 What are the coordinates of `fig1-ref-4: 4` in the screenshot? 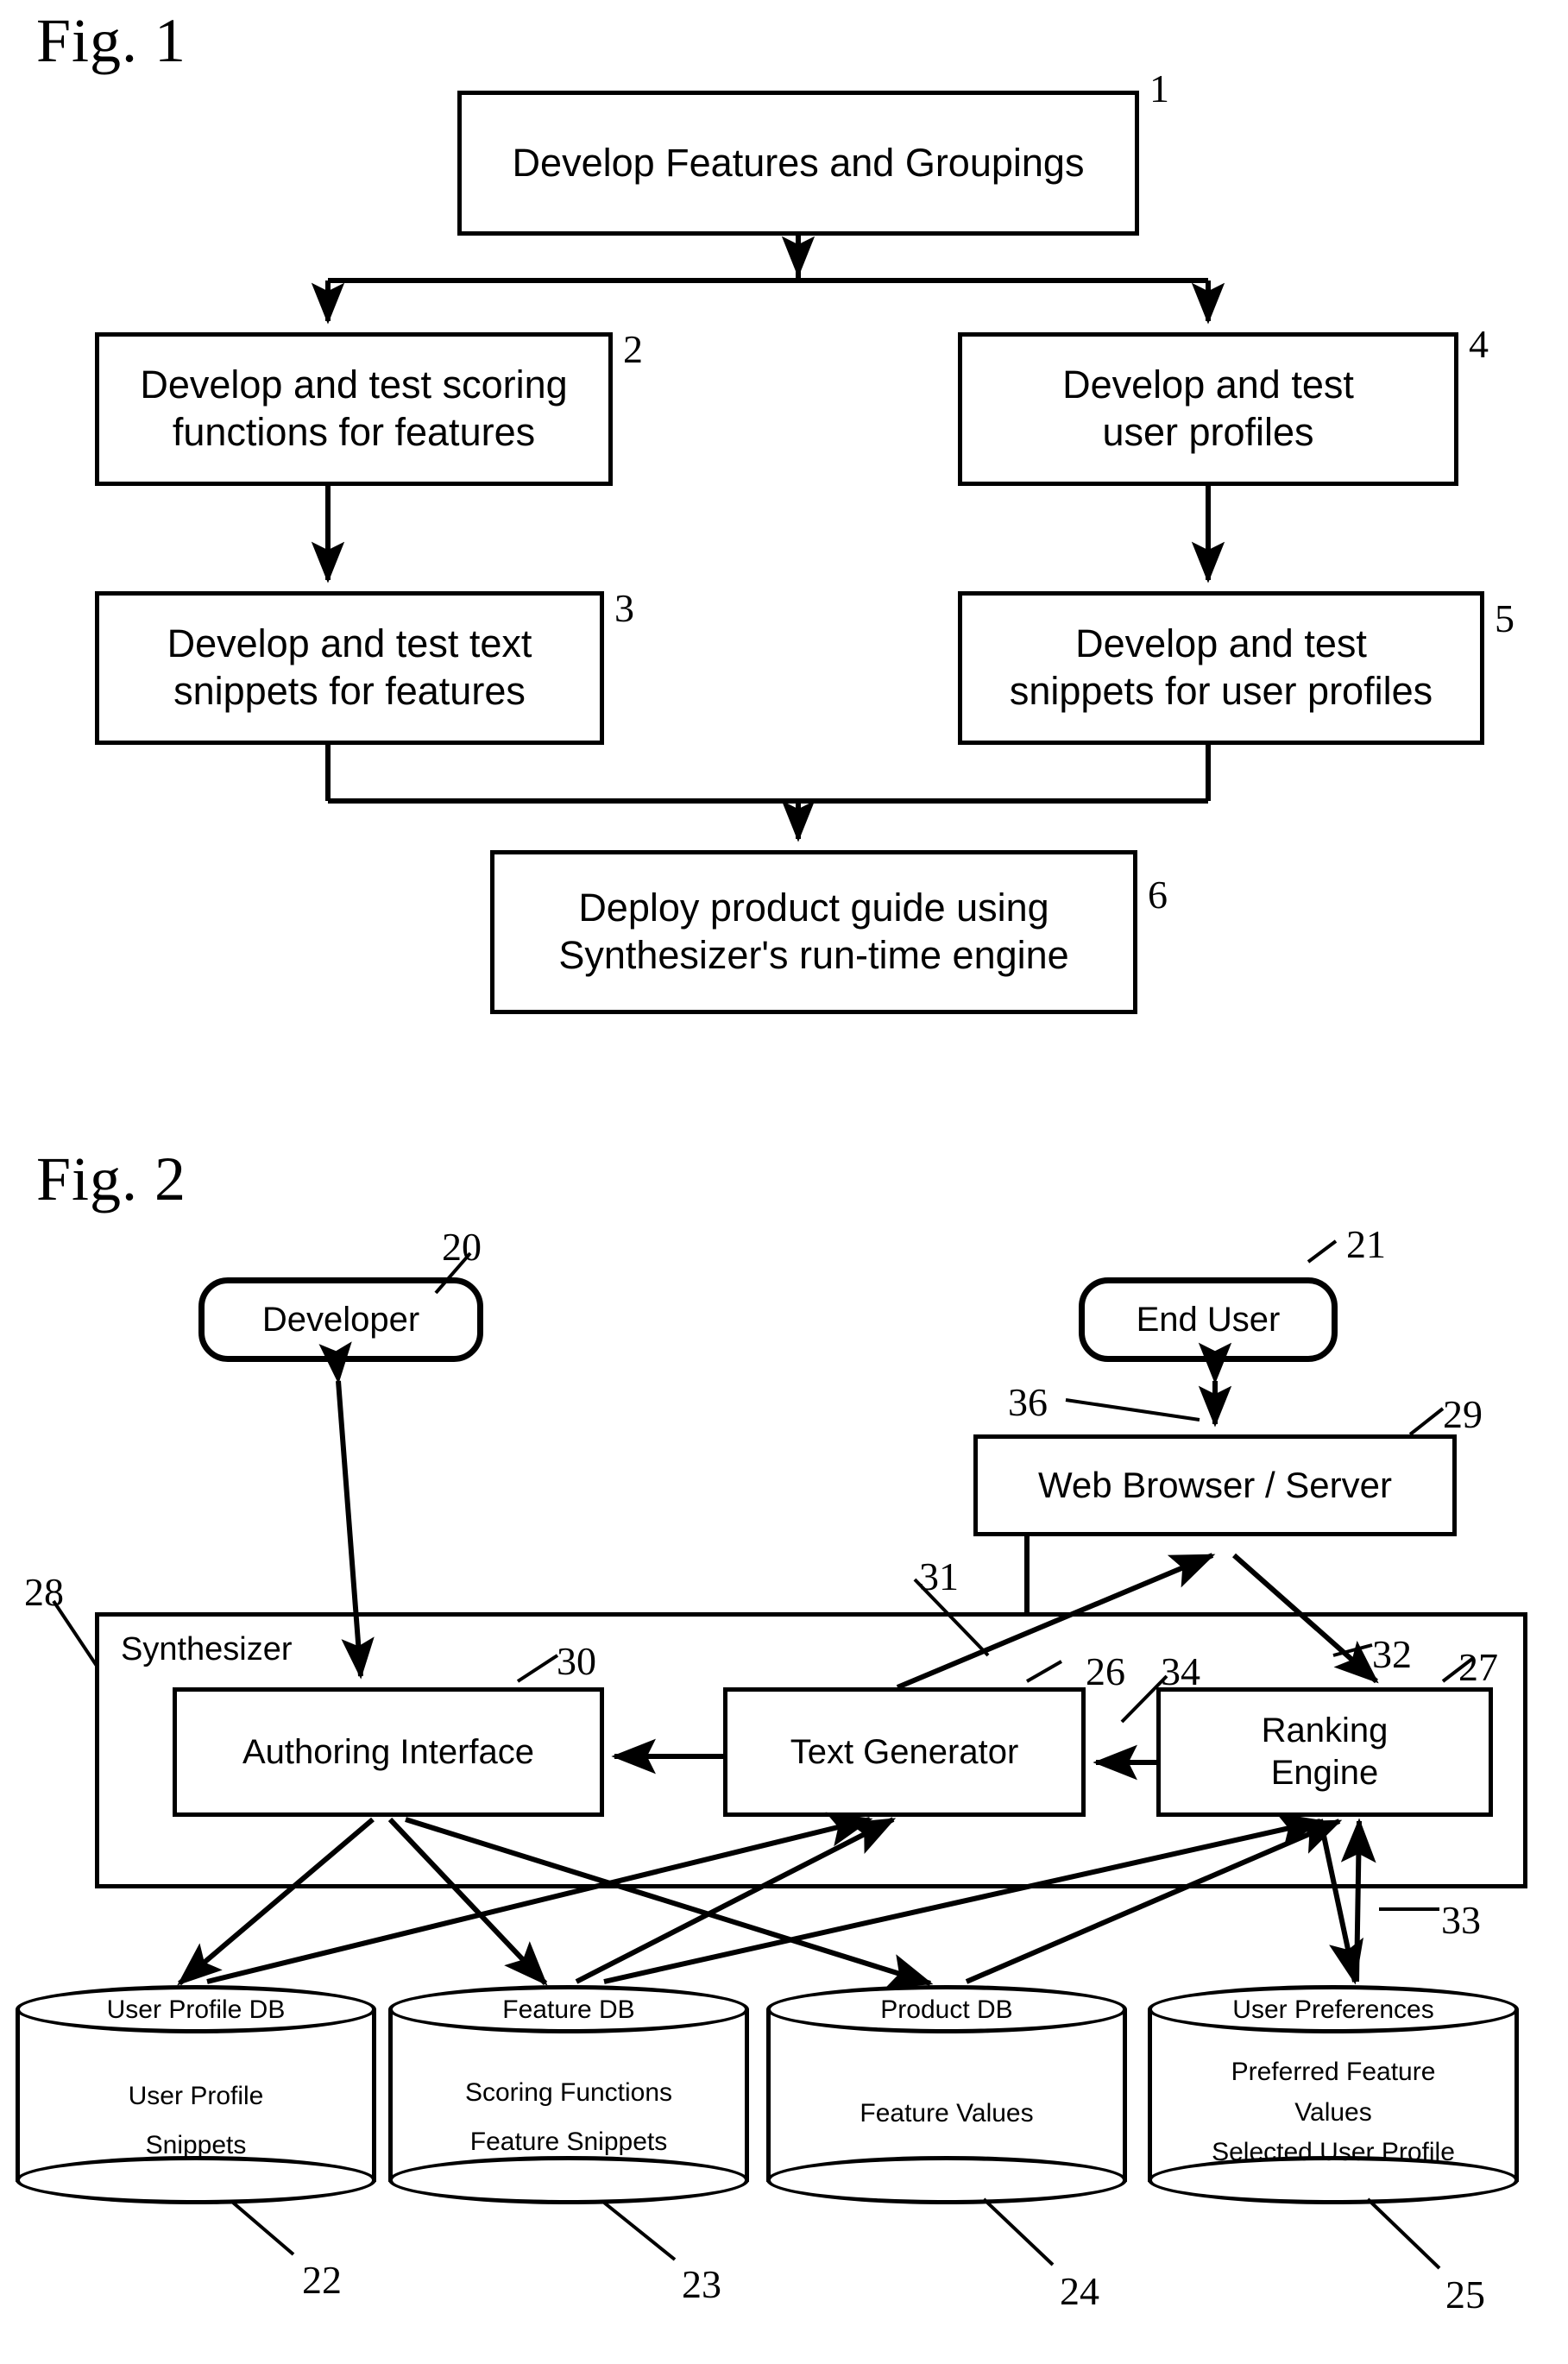 It's located at (1479, 344).